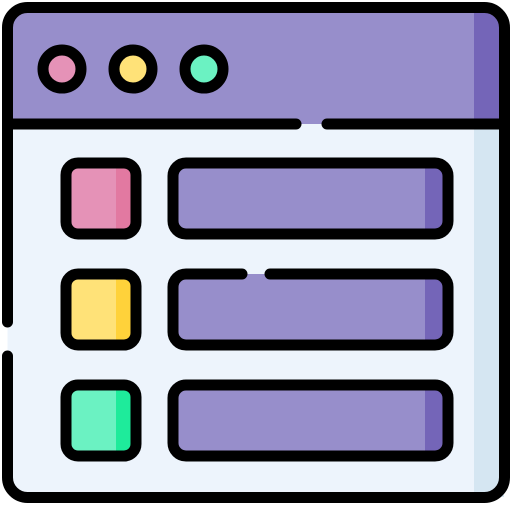 This screenshot has height=512, width=512. I want to click on window-controls, so click(133, 69).